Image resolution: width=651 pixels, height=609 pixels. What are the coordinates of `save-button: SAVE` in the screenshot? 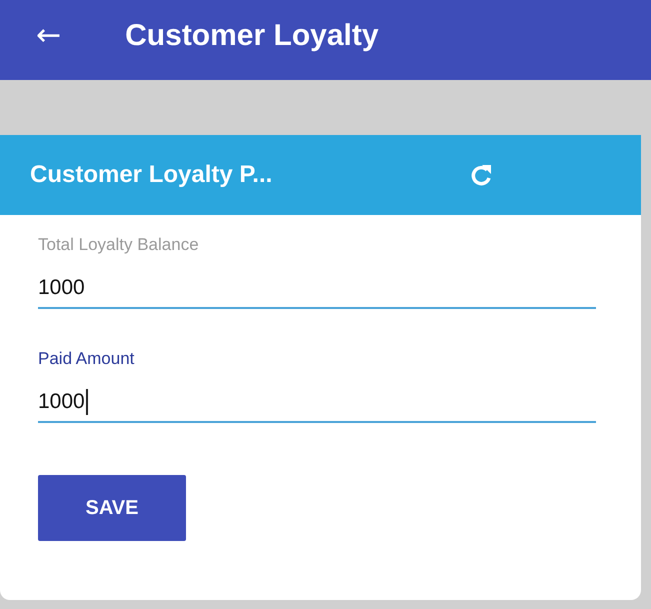 It's located at (112, 508).